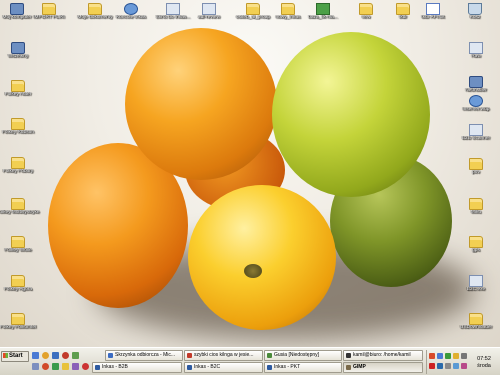 Image resolution: width=500 pixels, height=375 pixels. Describe the element at coordinates (476, 283) in the screenshot. I see `desktop-icon-b2c-exe: B2C.exe` at that location.